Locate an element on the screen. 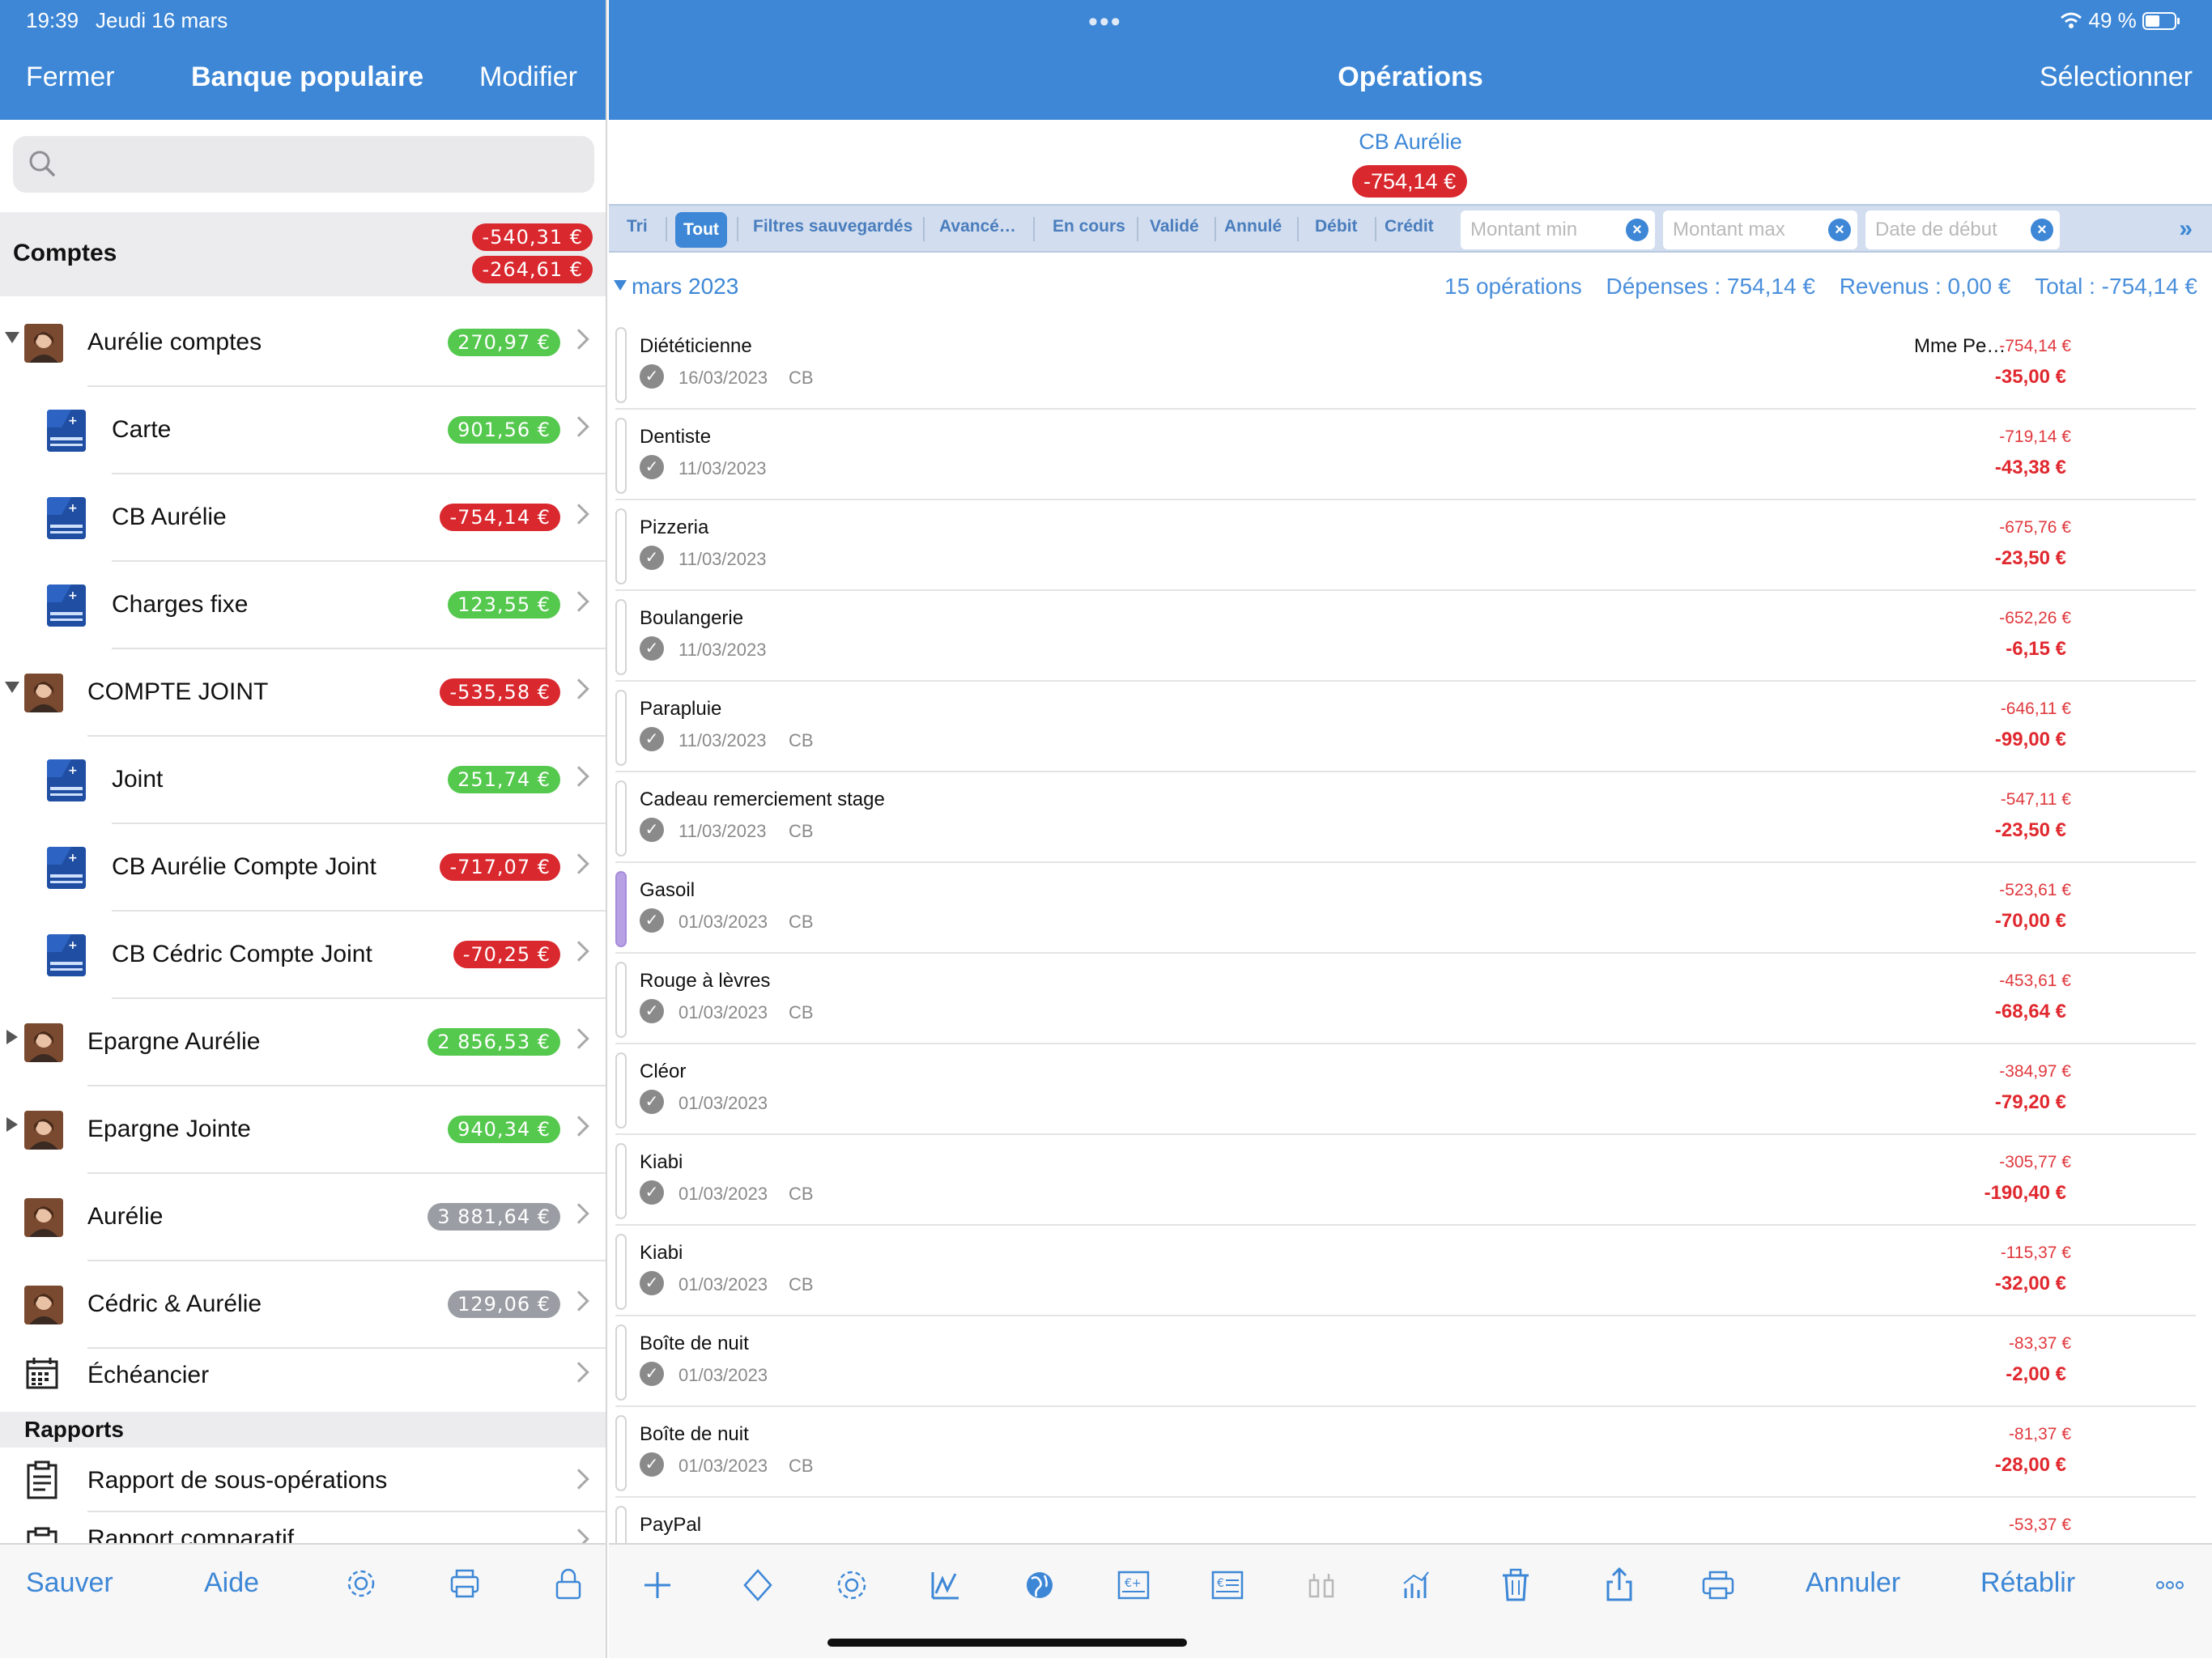  operation-row: Cléor ✓ 01/03/2023 -384,97 € -79,20 € is located at coordinates (1411, 1089).